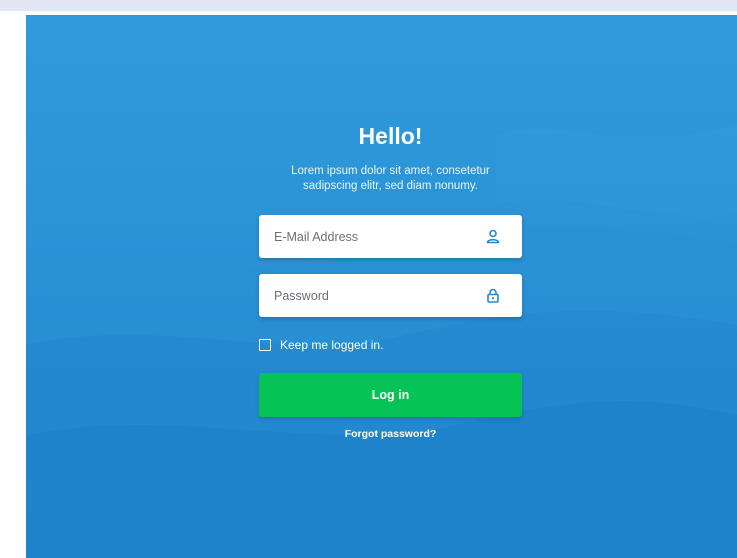 Image resolution: width=737 pixels, height=558 pixels. I want to click on subtitle-line-1: Lorem ipsum dolor sit amet, consetetur, so click(390, 171).